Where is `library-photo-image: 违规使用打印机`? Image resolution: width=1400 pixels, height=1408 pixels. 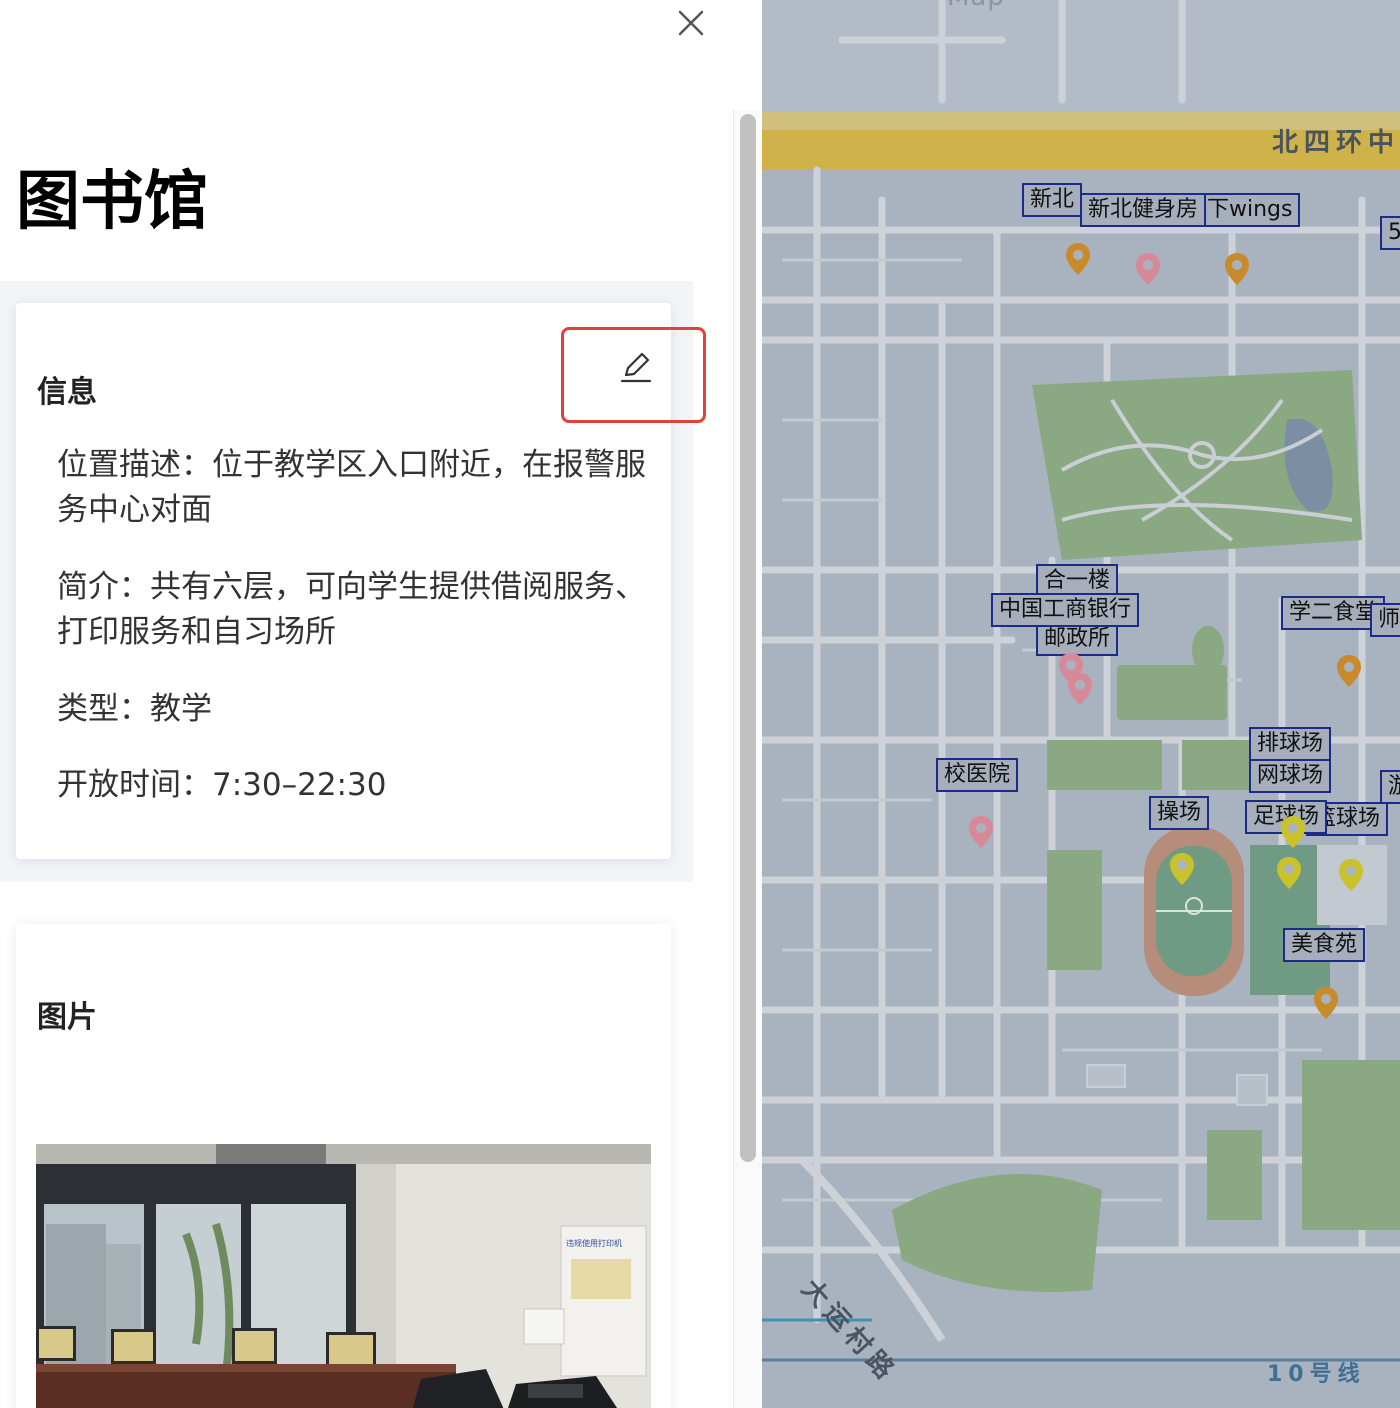
library-photo-image: 违规使用打印机 is located at coordinates (343, 1276).